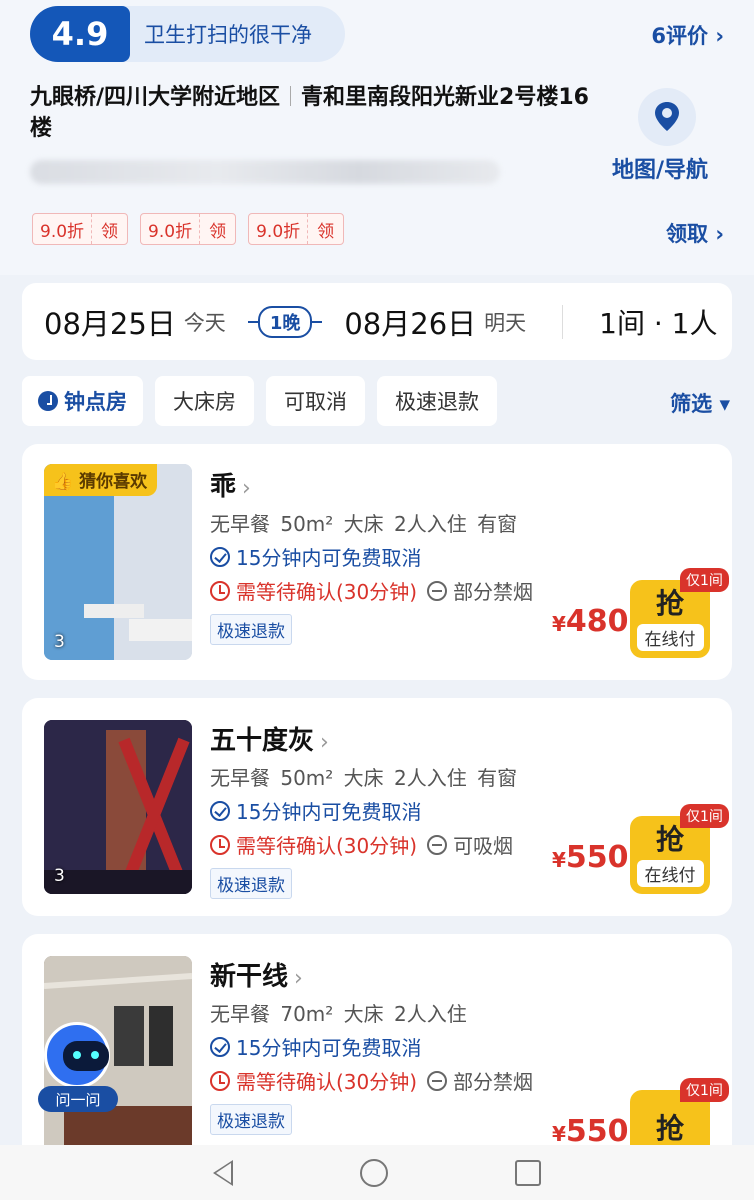  What do you see at coordinates (110, 323) in the screenshot?
I see `check-in-date: 08月25日` at bounding box center [110, 323].